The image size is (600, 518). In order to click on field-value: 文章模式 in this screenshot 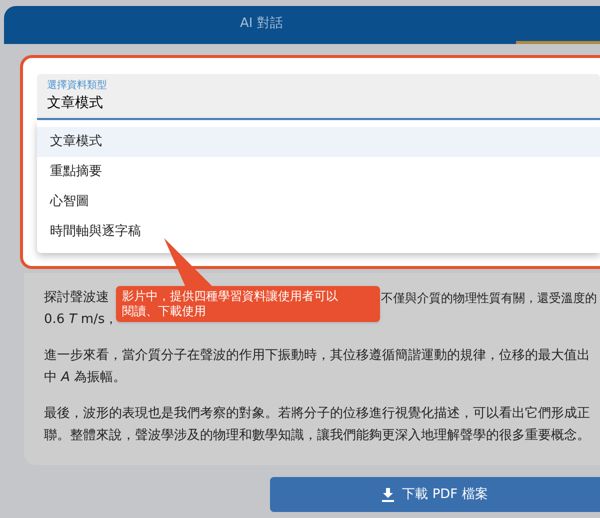, I will do `click(75, 103)`.